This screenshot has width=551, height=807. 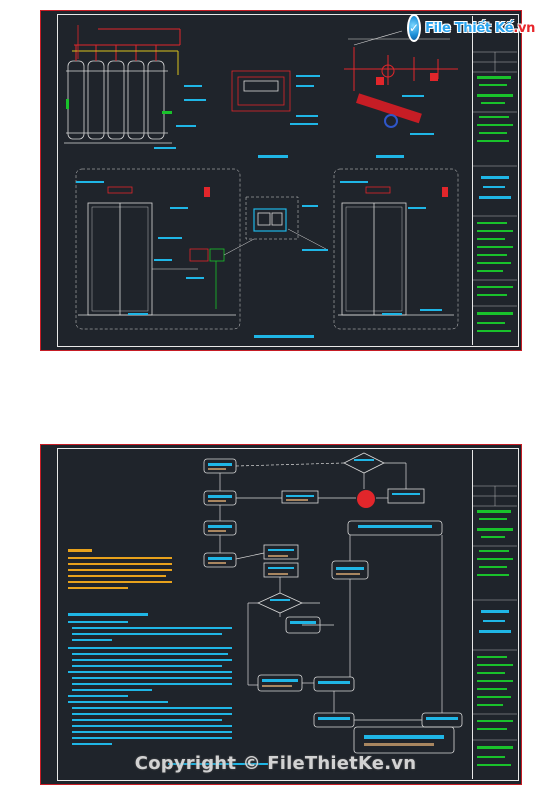 What do you see at coordinates (401, 69) in the screenshot?
I see `valve-assembly` at bounding box center [401, 69].